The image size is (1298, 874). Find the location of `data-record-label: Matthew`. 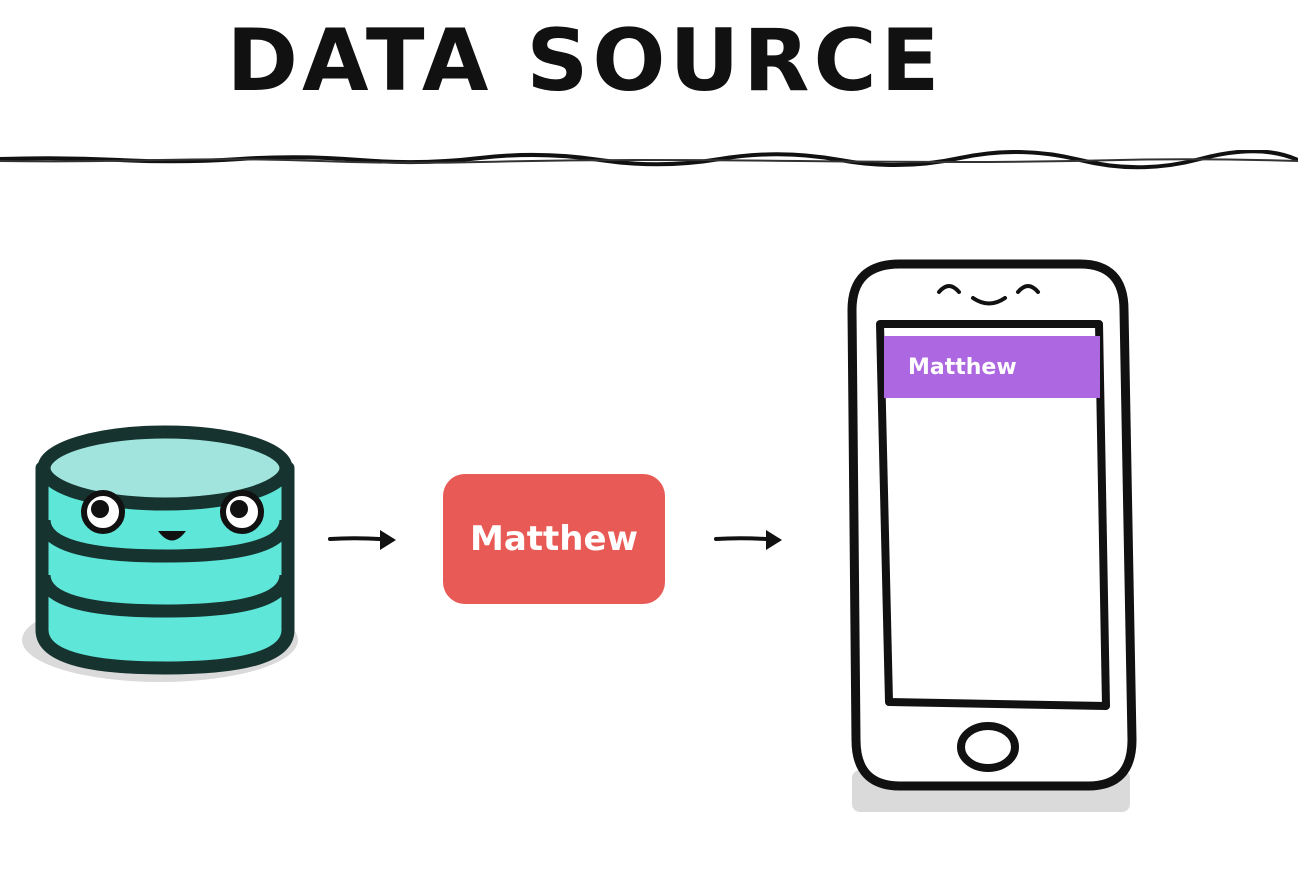

data-record-label: Matthew is located at coordinates (554, 539).